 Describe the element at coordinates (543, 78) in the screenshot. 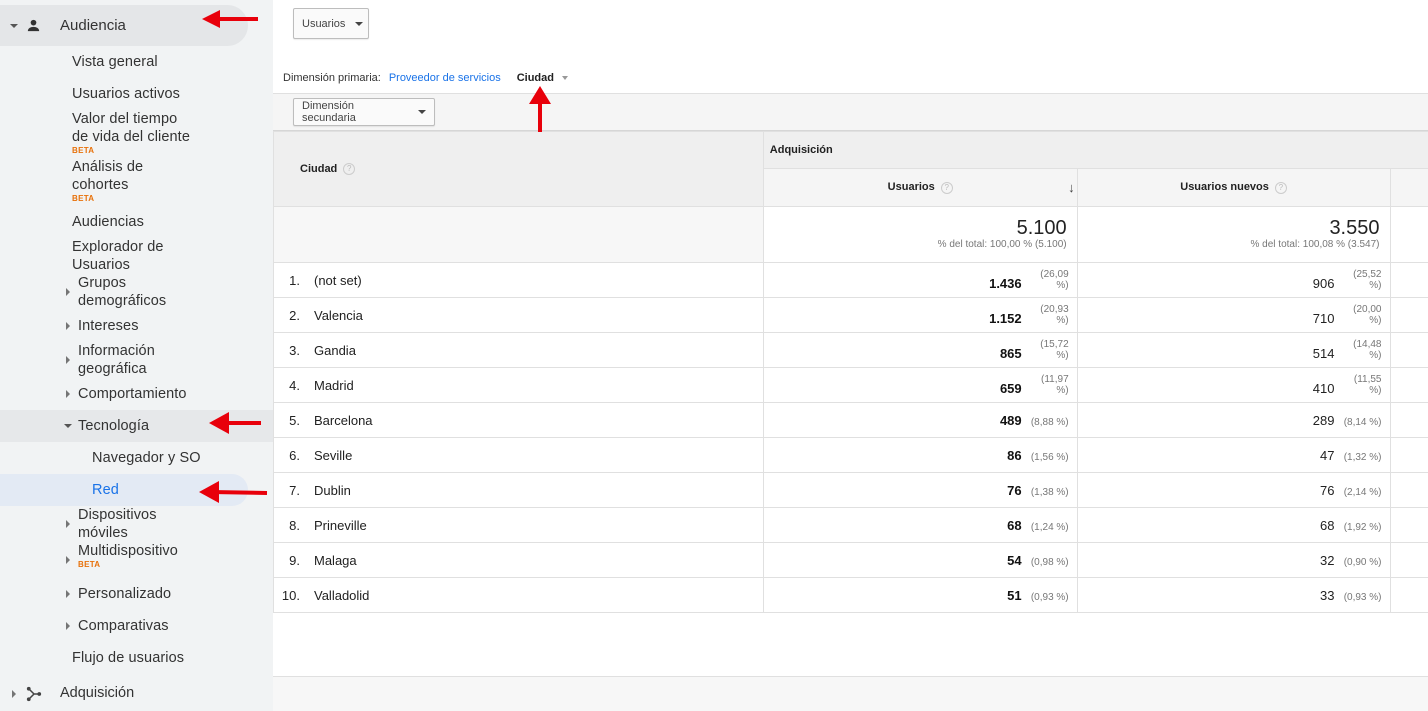

I see `primary-dimension-ciudad: Ciudad` at that location.